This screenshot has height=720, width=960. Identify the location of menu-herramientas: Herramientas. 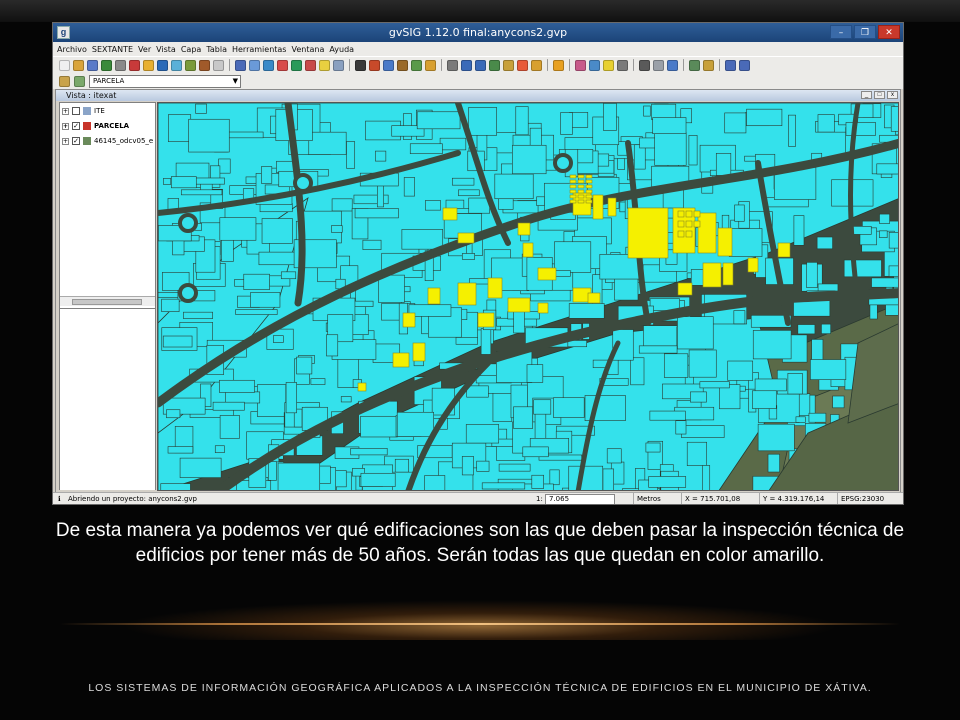
(259, 49).